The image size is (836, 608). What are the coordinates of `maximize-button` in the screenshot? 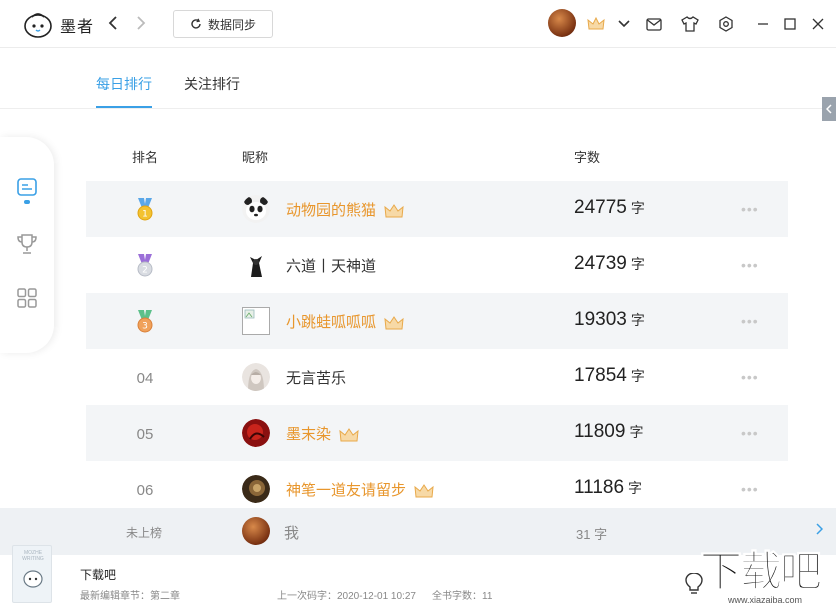 It's located at (790, 24).